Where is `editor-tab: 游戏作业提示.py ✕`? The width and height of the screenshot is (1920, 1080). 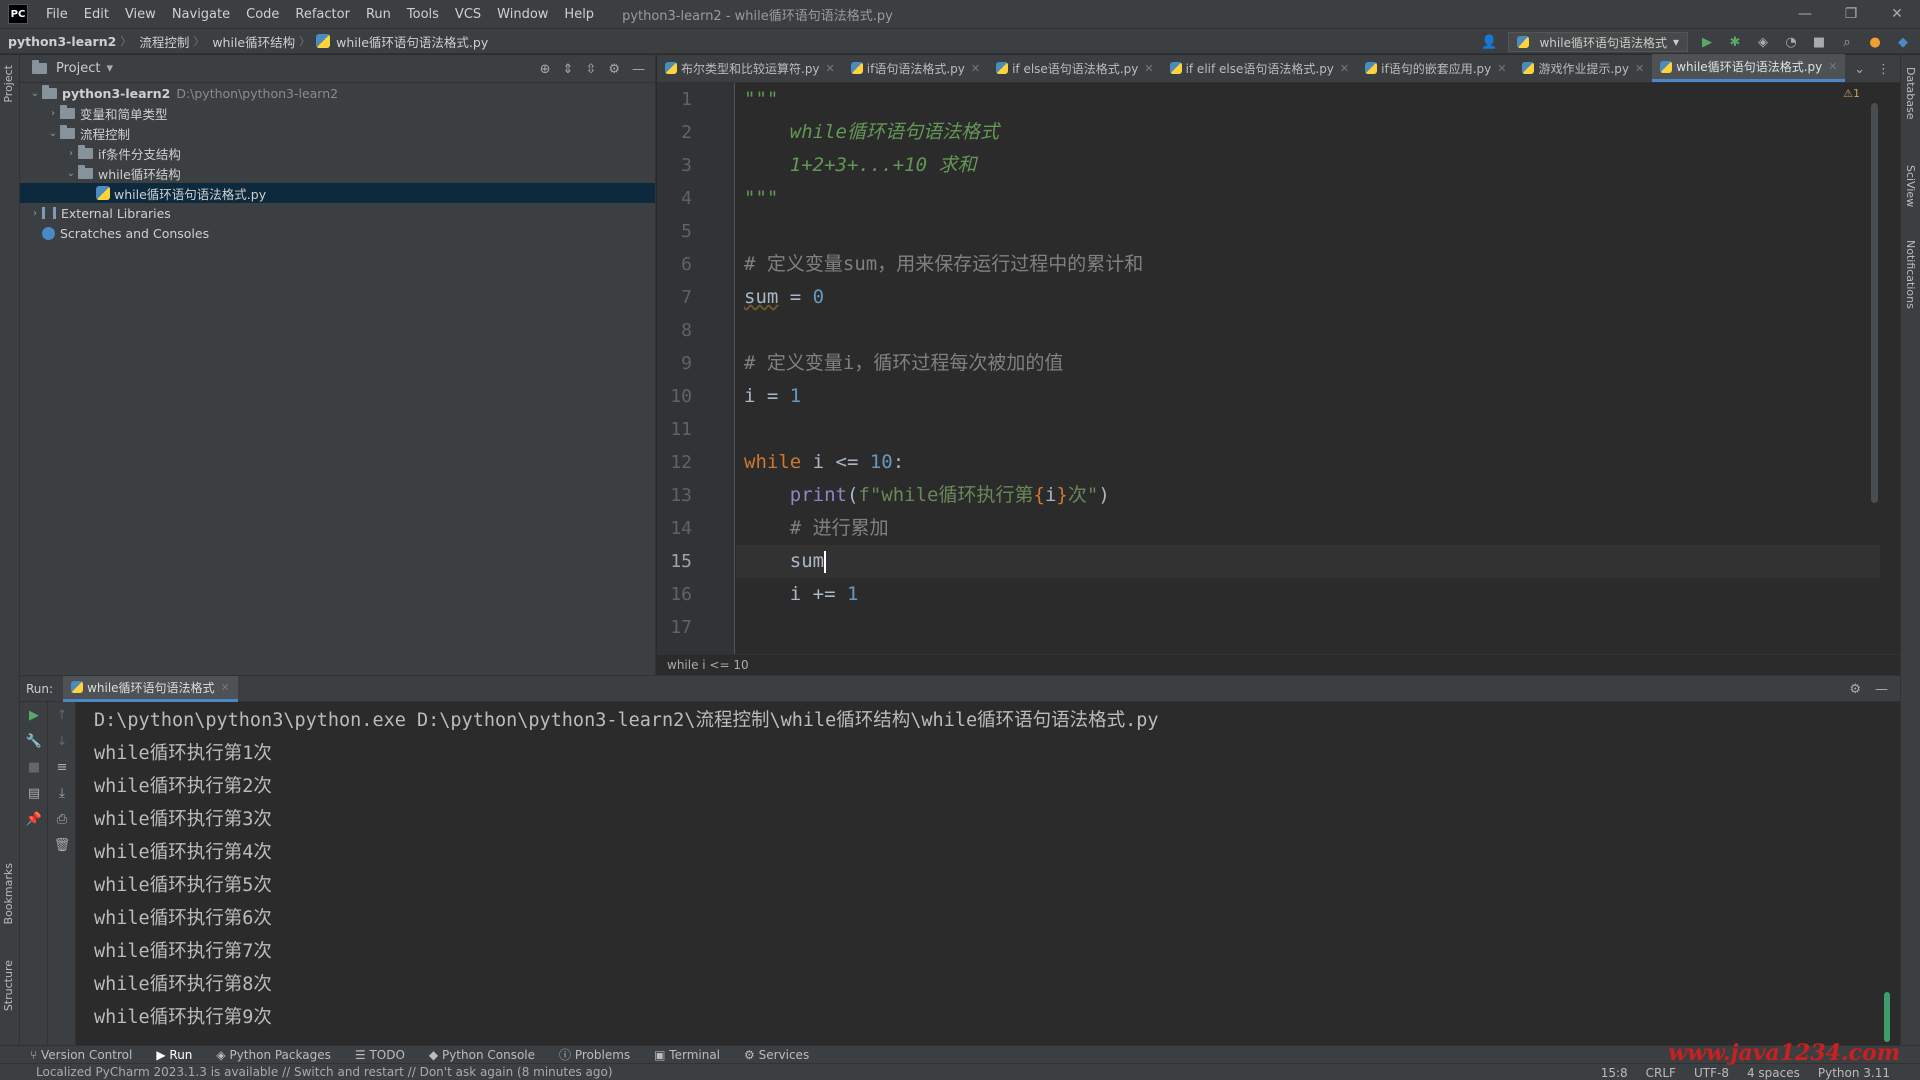
editor-tab: 游戏作业提示.py ✕ is located at coordinates (1583, 68).